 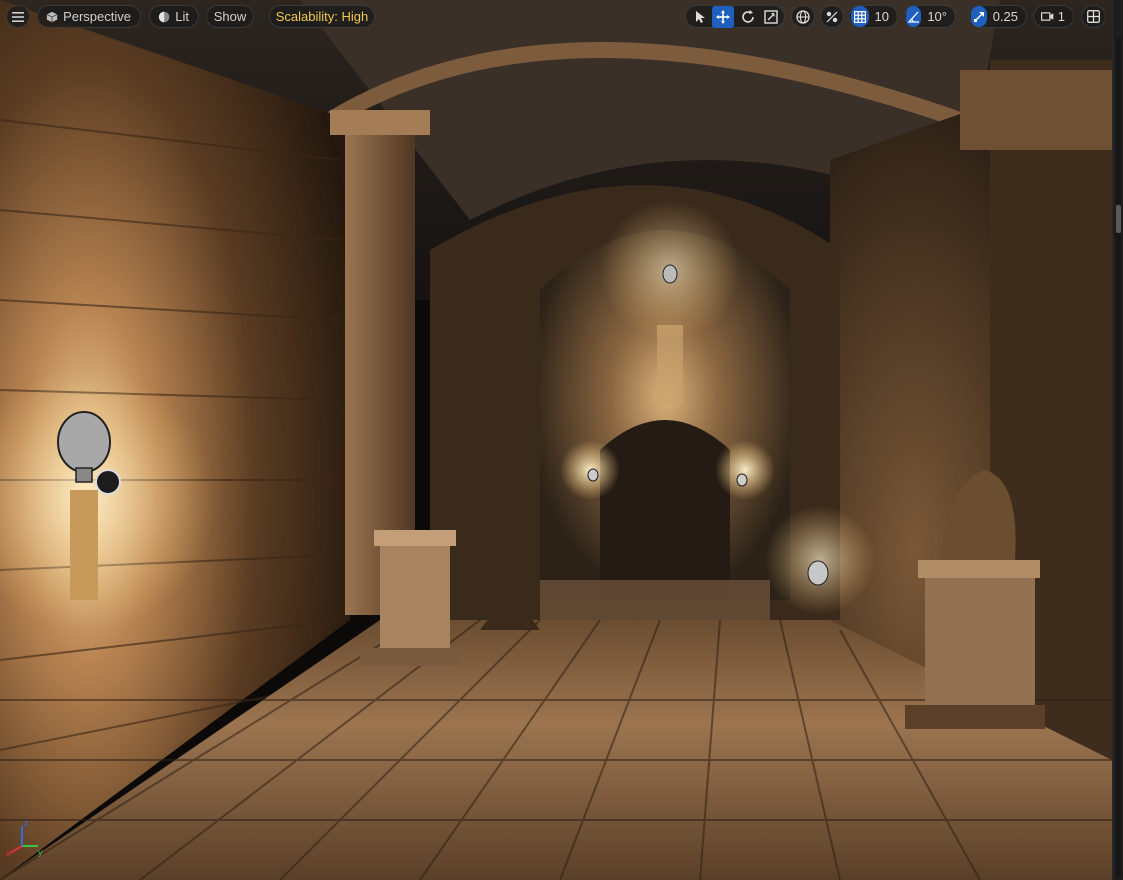 I want to click on grid-snap-icon, so click(x=859, y=16).